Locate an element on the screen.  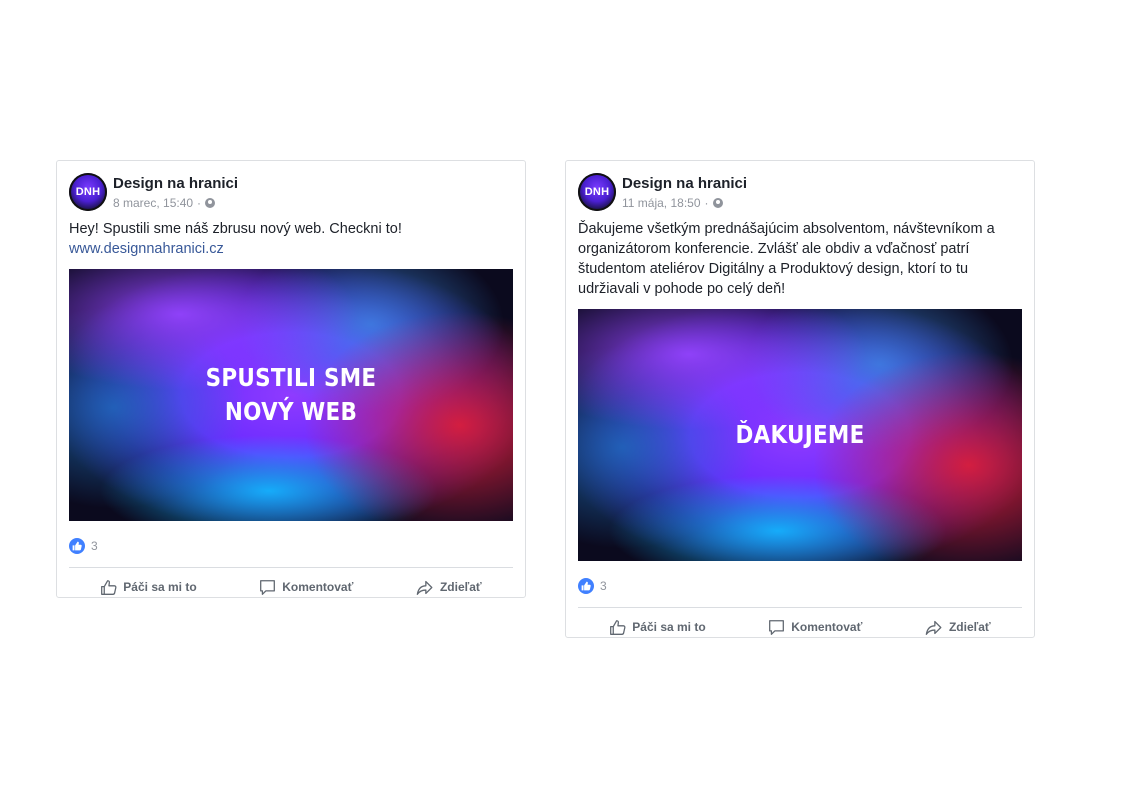
post-timestamp: 8 marec, 15:40 is located at coordinates (153, 203).